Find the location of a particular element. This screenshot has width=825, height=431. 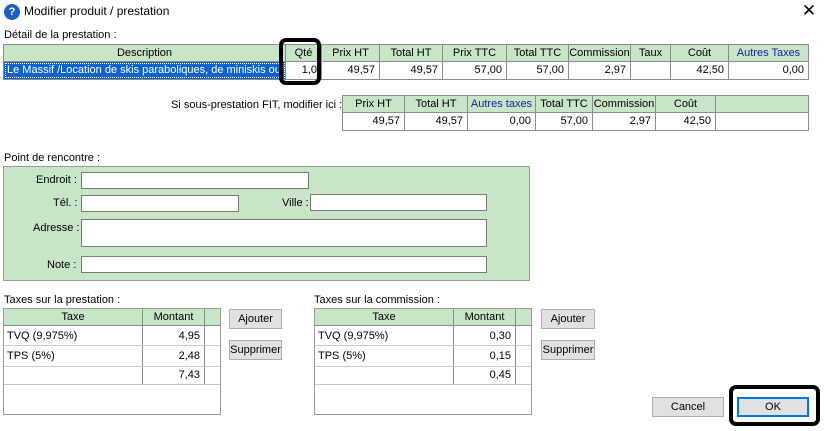

taxes-commission-header-taxe: Taxe is located at coordinates (384, 317).